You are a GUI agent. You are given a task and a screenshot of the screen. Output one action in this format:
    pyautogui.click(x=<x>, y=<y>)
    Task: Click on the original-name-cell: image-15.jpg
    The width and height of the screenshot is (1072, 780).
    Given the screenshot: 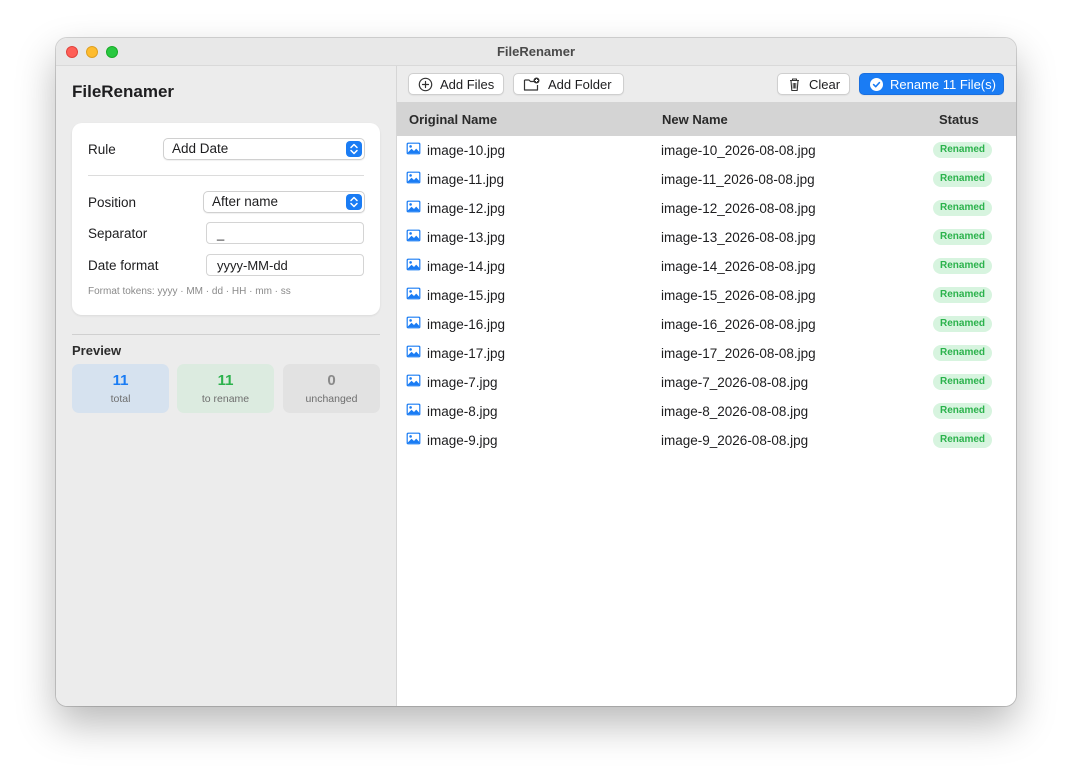 What is the action you would take?
    pyautogui.click(x=466, y=295)
    